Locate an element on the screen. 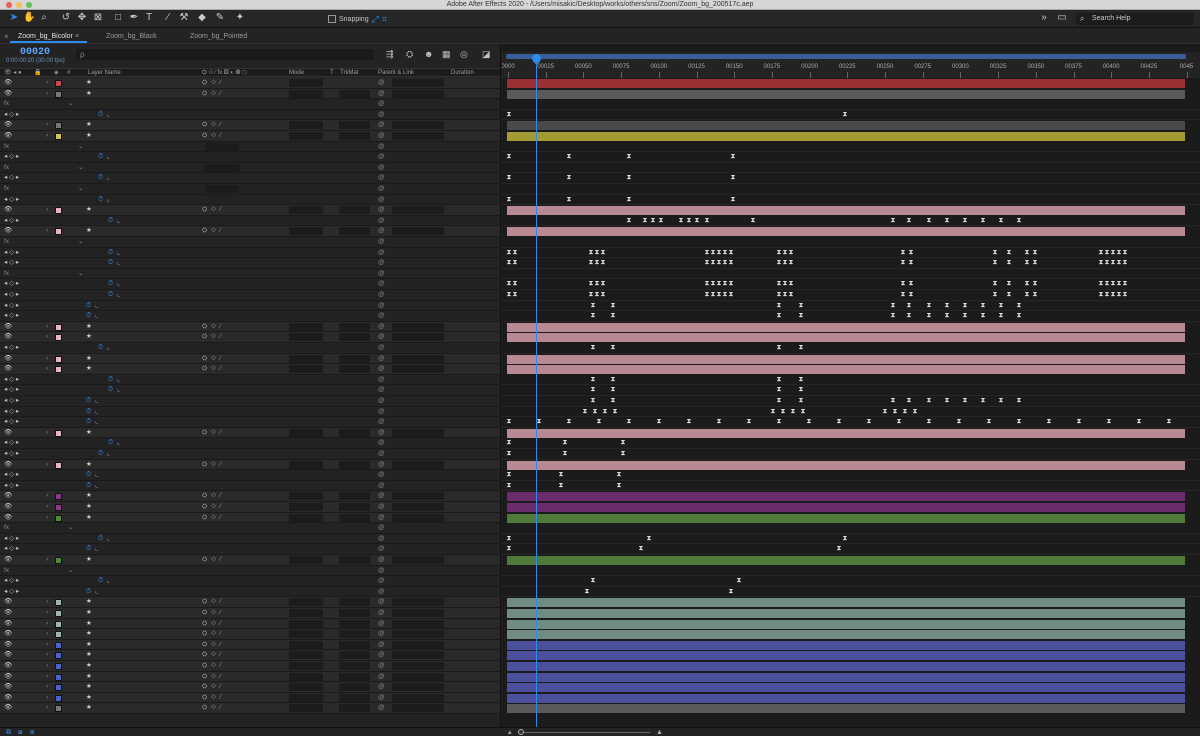 This screenshot has width=1200, height=736. search-help-field: ⌕ Search Help is located at coordinates (1135, 19).